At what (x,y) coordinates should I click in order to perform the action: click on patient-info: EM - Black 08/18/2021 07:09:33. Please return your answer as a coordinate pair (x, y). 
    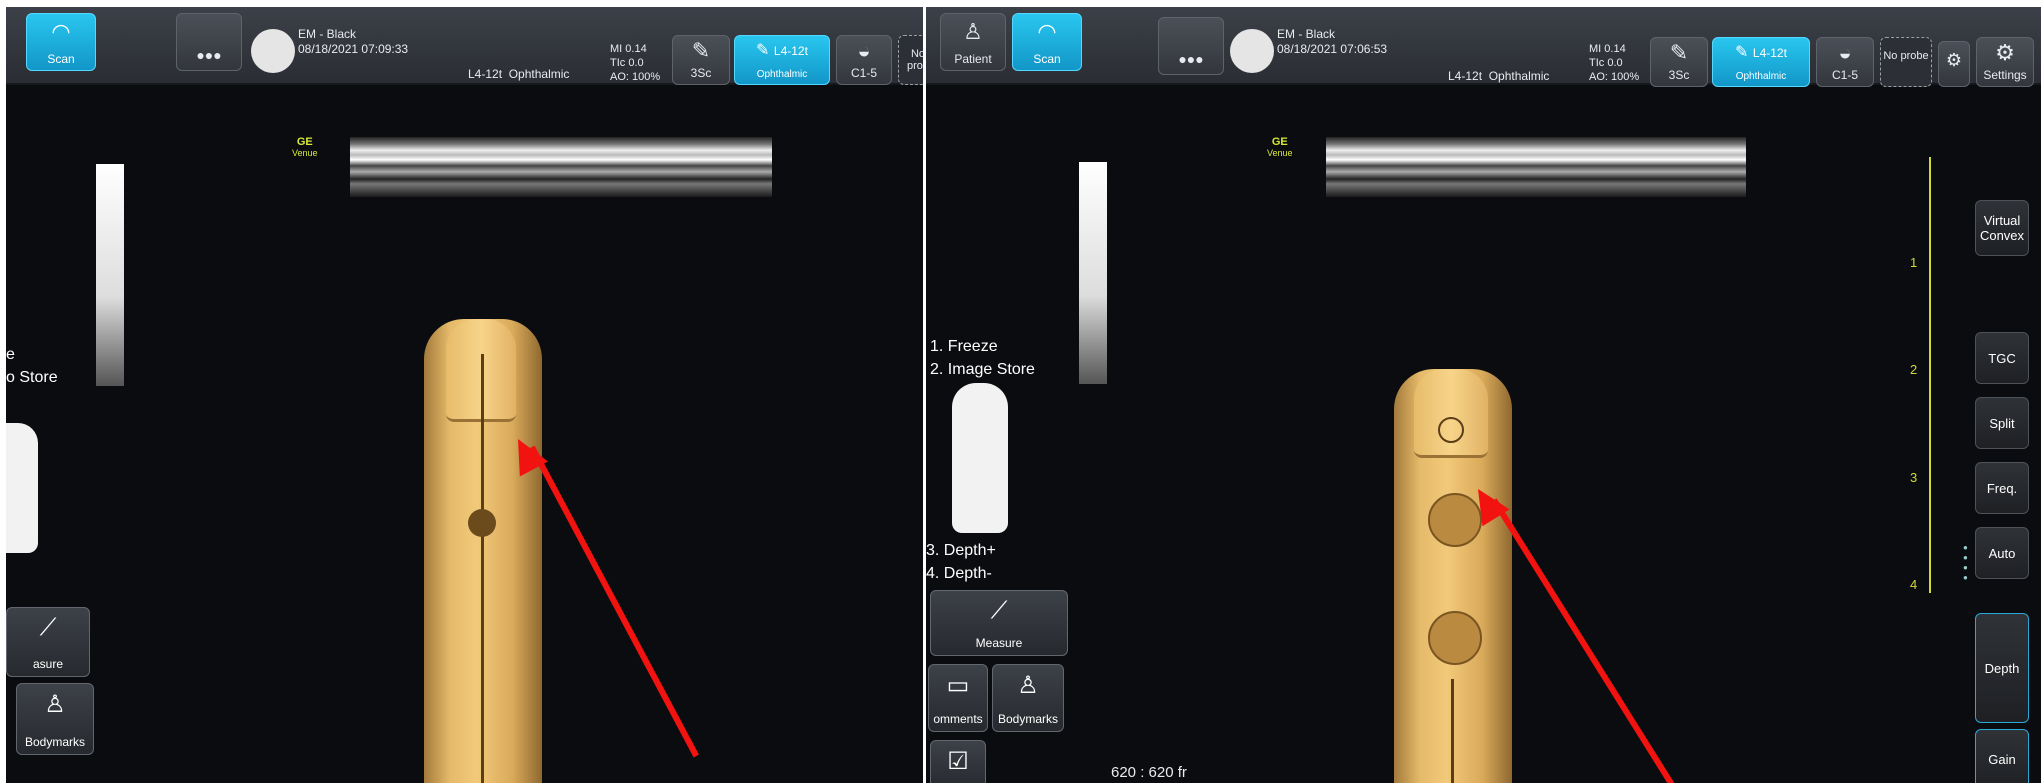
    Looking at the image, I should click on (353, 42).